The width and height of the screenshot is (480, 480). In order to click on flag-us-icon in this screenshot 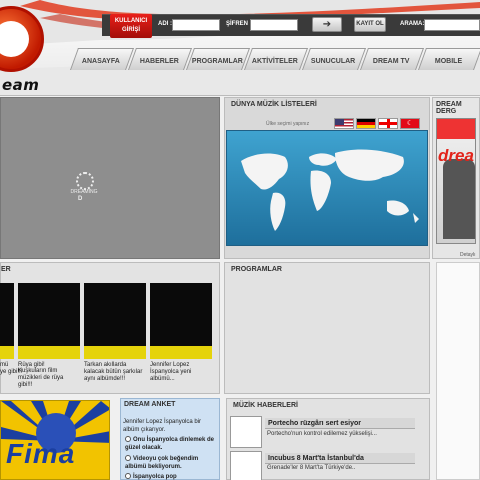, I will do `click(344, 123)`.